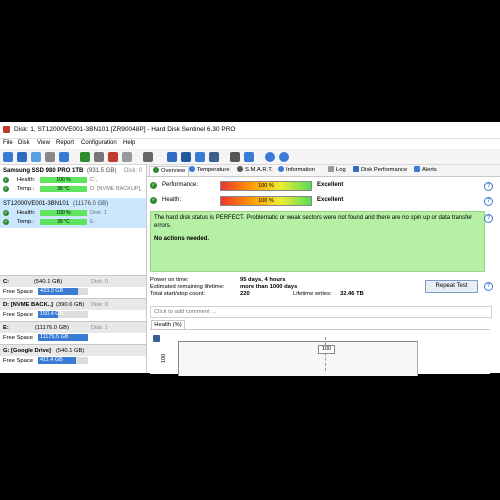 Image resolution: width=500 pixels, height=500 pixels. Describe the element at coordinates (331, 169) in the screenshot. I see `log-icon` at that location.